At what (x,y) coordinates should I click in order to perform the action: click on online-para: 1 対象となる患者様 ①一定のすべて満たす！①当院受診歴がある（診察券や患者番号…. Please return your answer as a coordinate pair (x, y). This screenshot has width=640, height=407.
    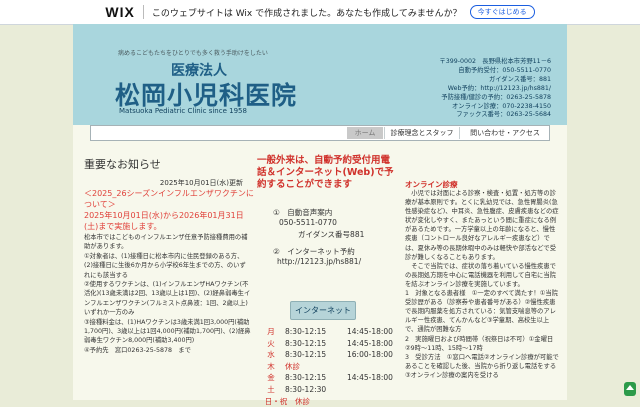
    Looking at the image, I should click on (481, 312).